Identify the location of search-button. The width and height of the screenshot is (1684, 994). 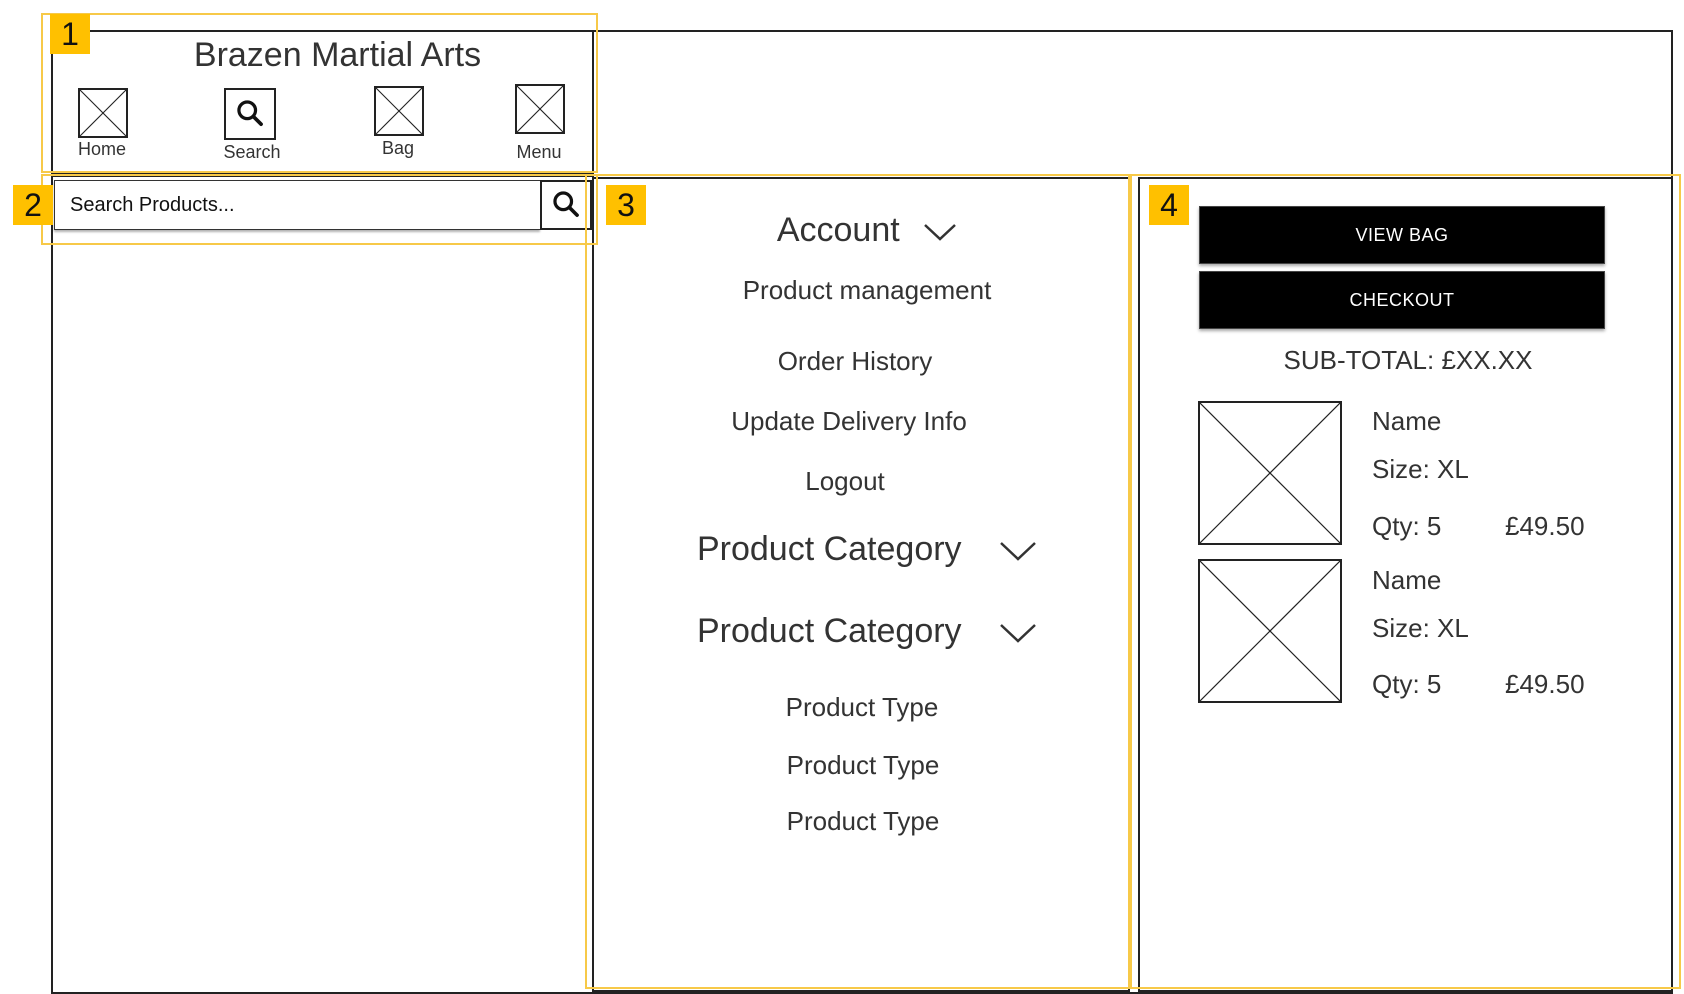
(566, 205).